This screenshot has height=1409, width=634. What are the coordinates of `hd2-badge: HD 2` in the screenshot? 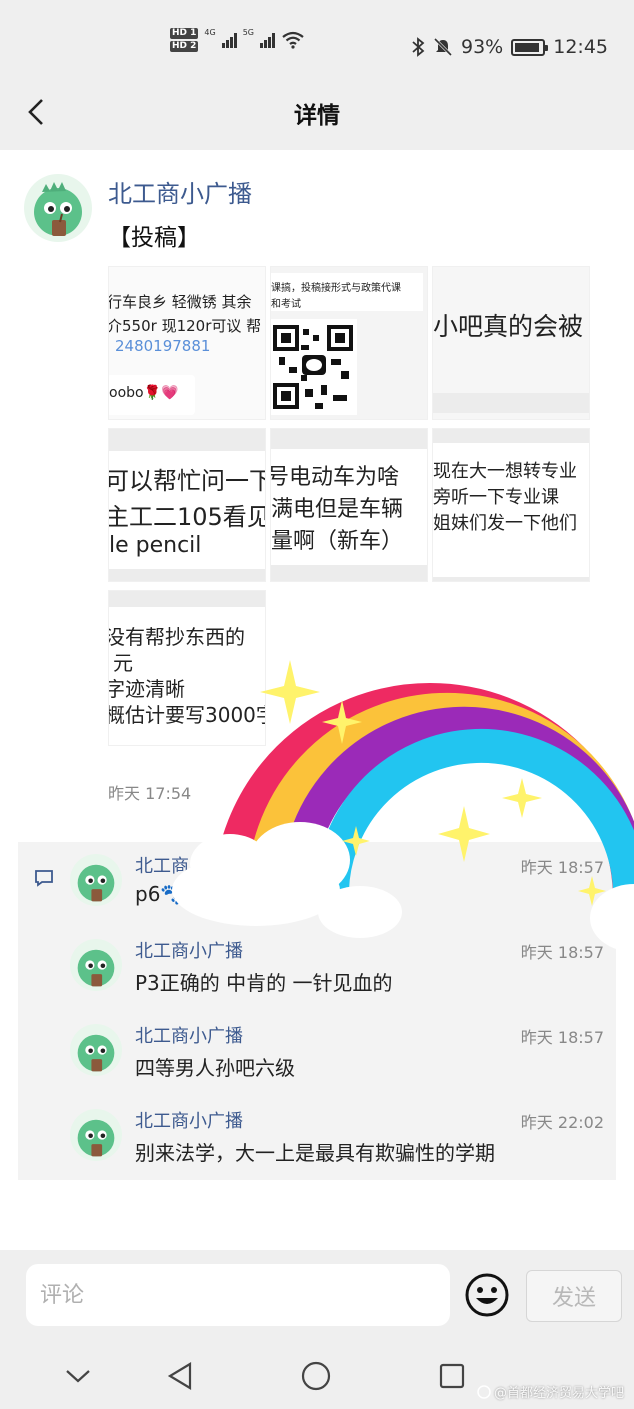 It's located at (184, 46).